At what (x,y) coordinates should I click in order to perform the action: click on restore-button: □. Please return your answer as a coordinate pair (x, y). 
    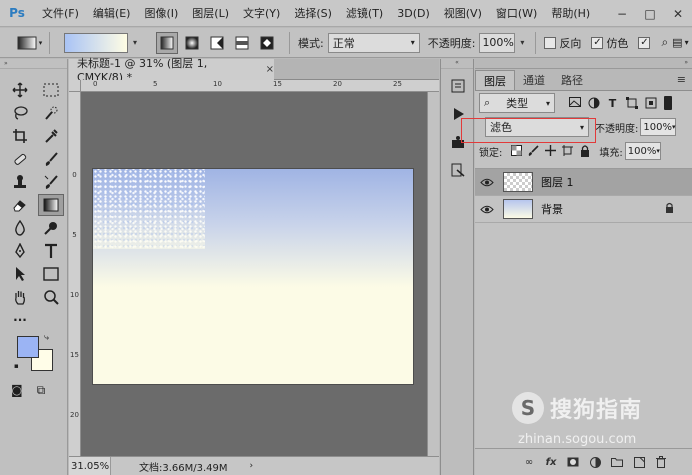
    Looking at the image, I should click on (650, 14).